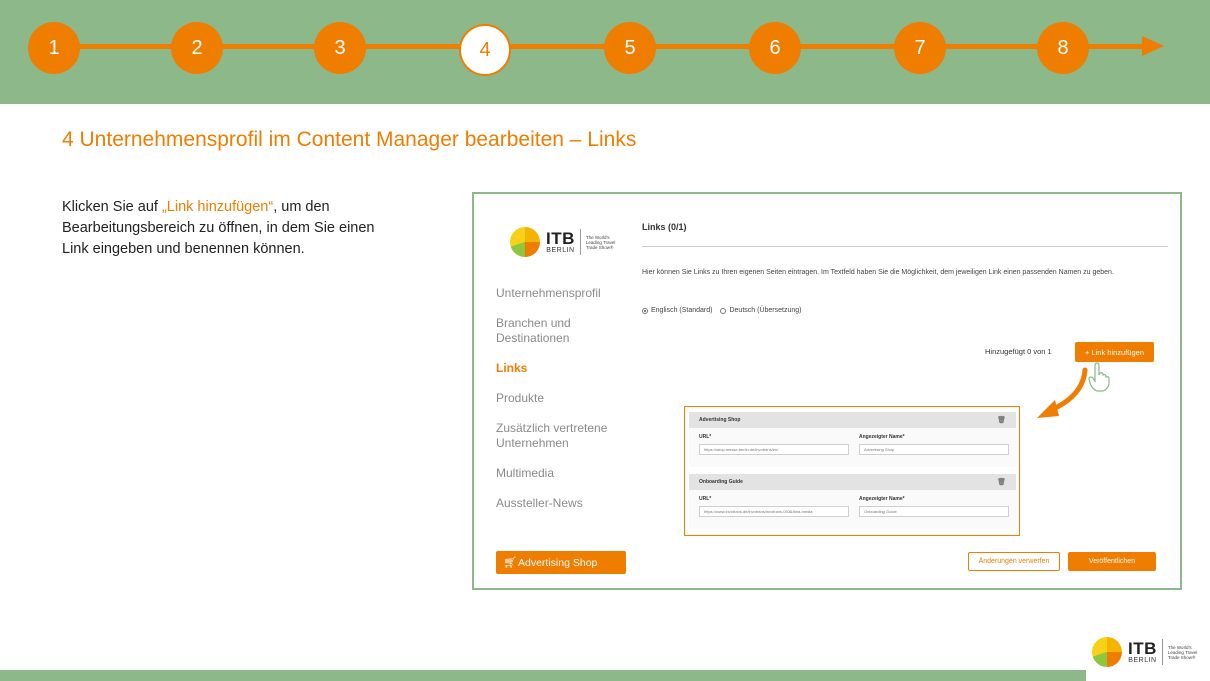 This screenshot has width=1210, height=681. Describe the element at coordinates (645, 310) in the screenshot. I see `radio-selected-icon` at that location.